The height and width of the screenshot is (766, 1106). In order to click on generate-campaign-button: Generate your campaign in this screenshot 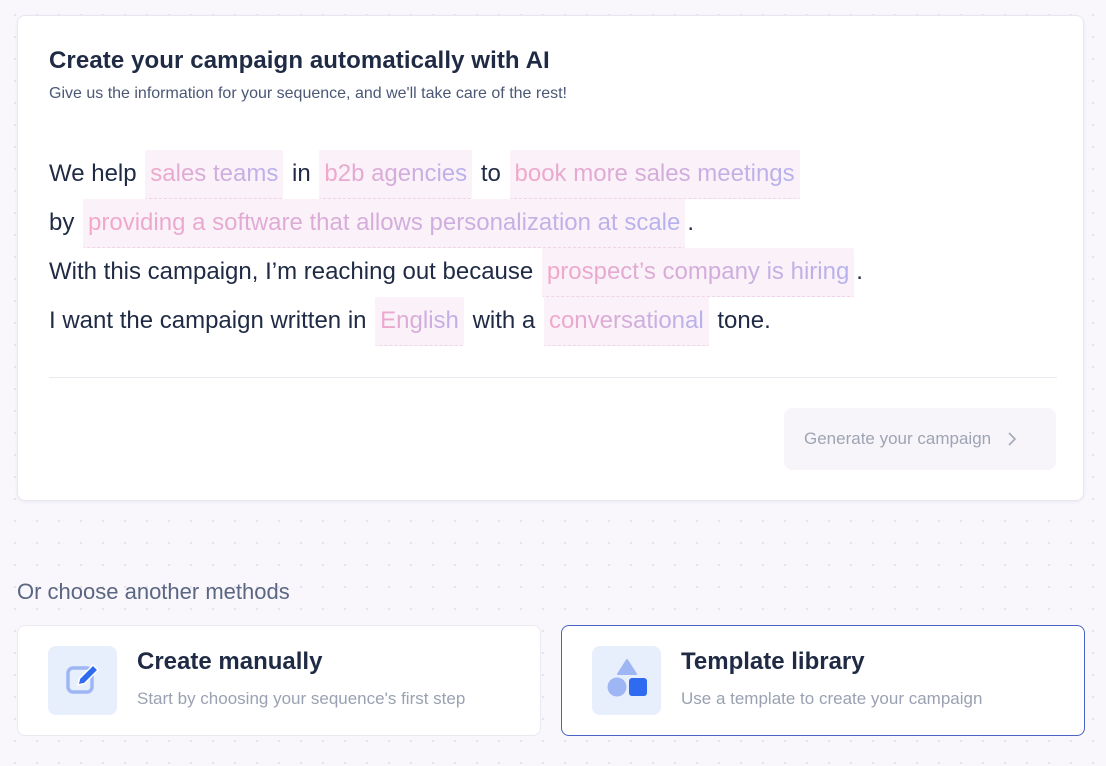, I will do `click(920, 439)`.